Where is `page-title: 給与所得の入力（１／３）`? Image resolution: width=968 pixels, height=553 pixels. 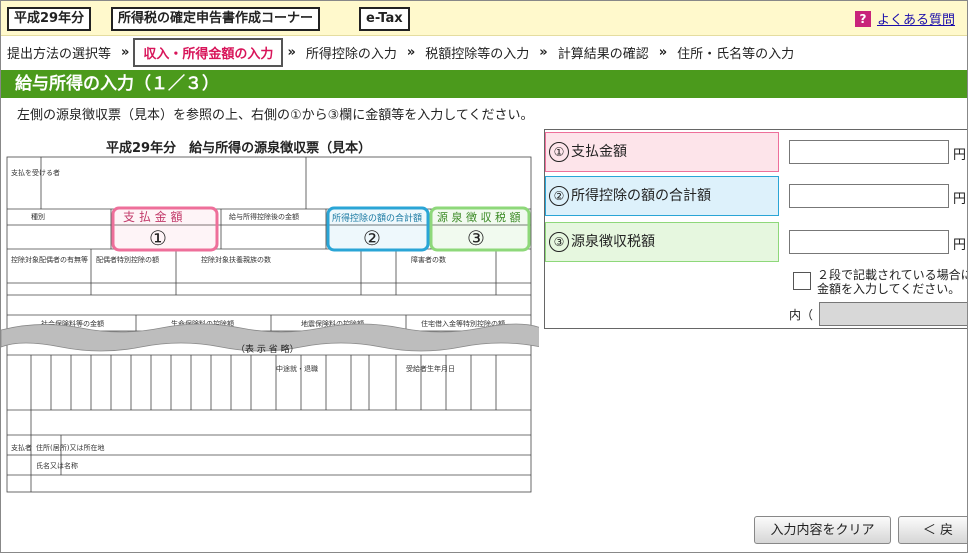 page-title: 給与所得の入力（１／３） is located at coordinates (484, 84).